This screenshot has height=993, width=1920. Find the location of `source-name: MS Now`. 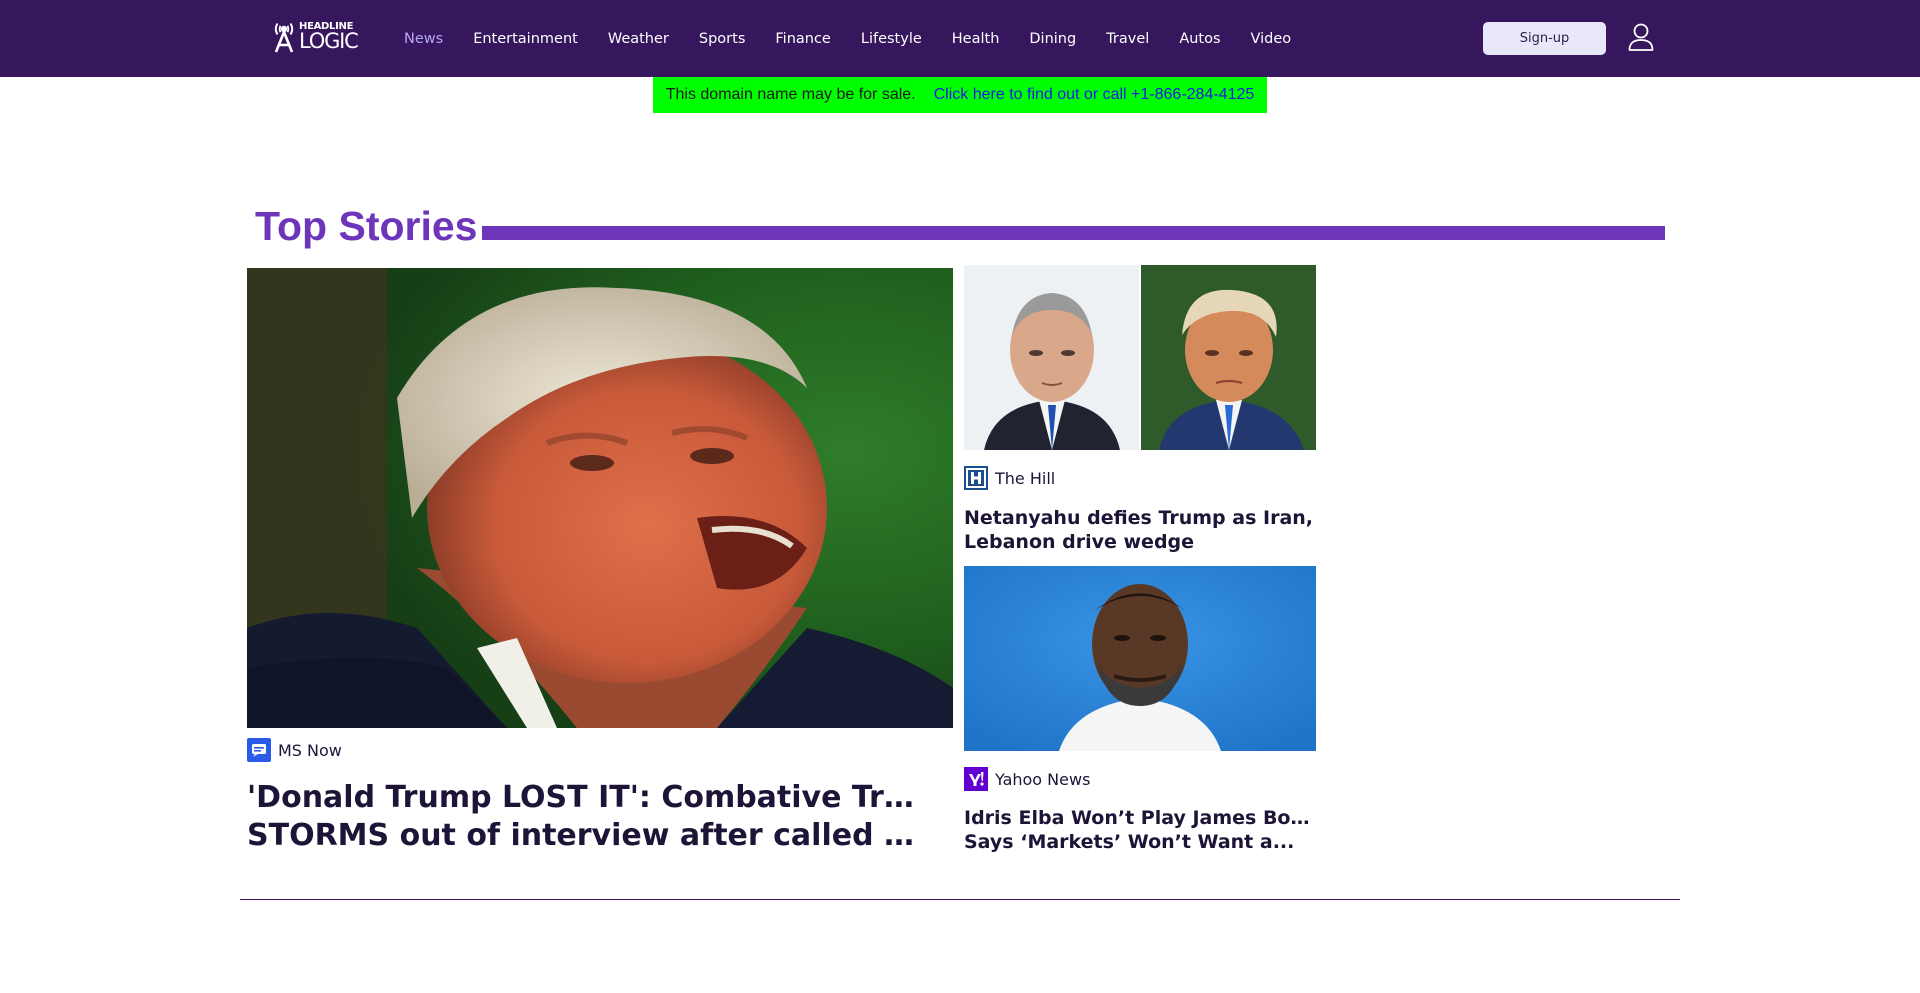

source-name: MS Now is located at coordinates (310, 750).